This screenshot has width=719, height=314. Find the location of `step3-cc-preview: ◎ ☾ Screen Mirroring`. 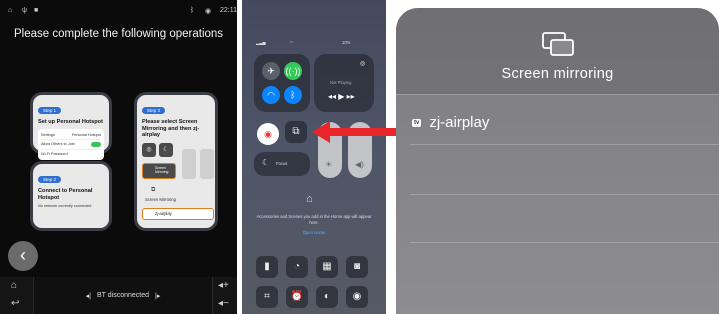

step3-cc-preview: ◎ ☾ Screen Mirroring is located at coordinates (178, 164).